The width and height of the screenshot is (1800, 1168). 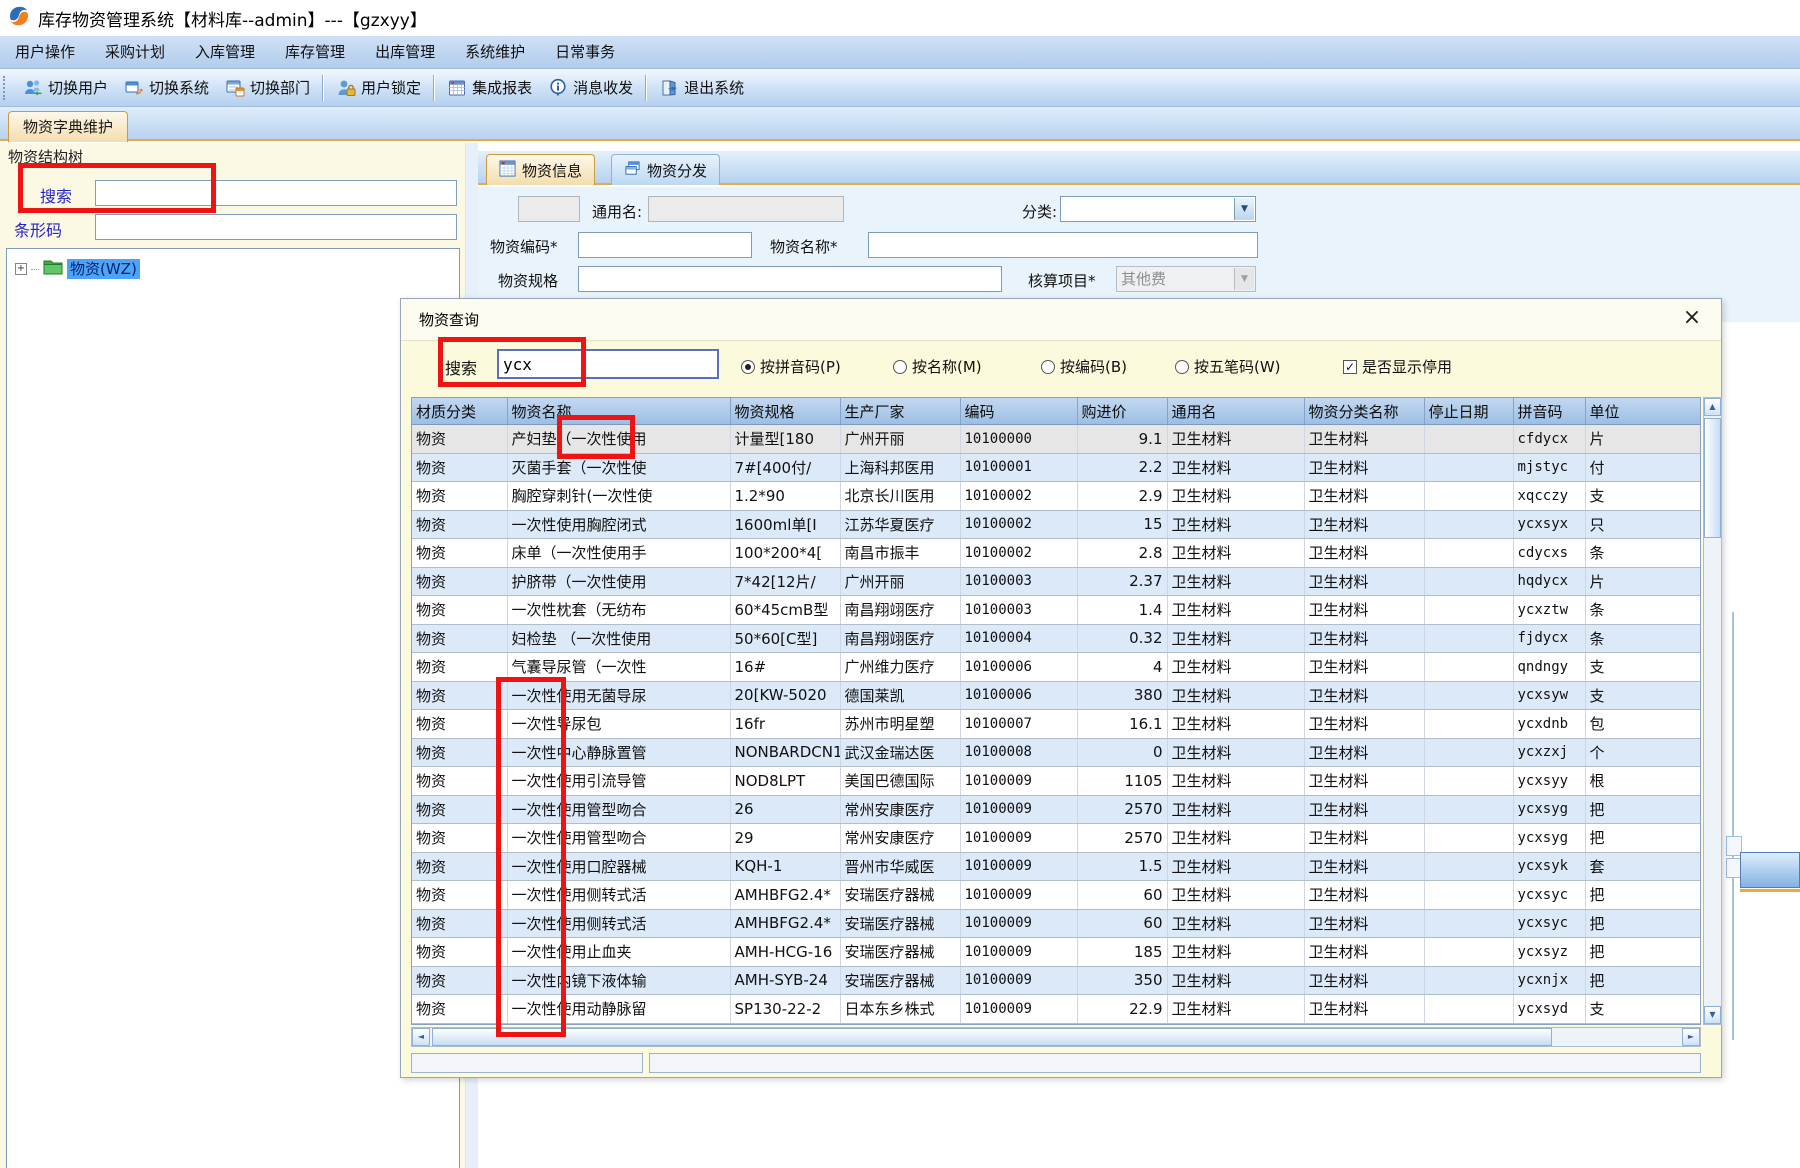 I want to click on category-combo: ▼, so click(x=1158, y=209).